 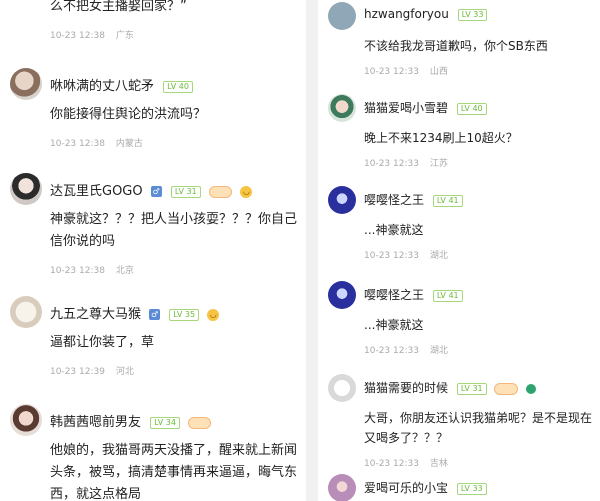 I want to click on comment-meta: 10-23 12:38 内蒙古, so click(x=178, y=142).